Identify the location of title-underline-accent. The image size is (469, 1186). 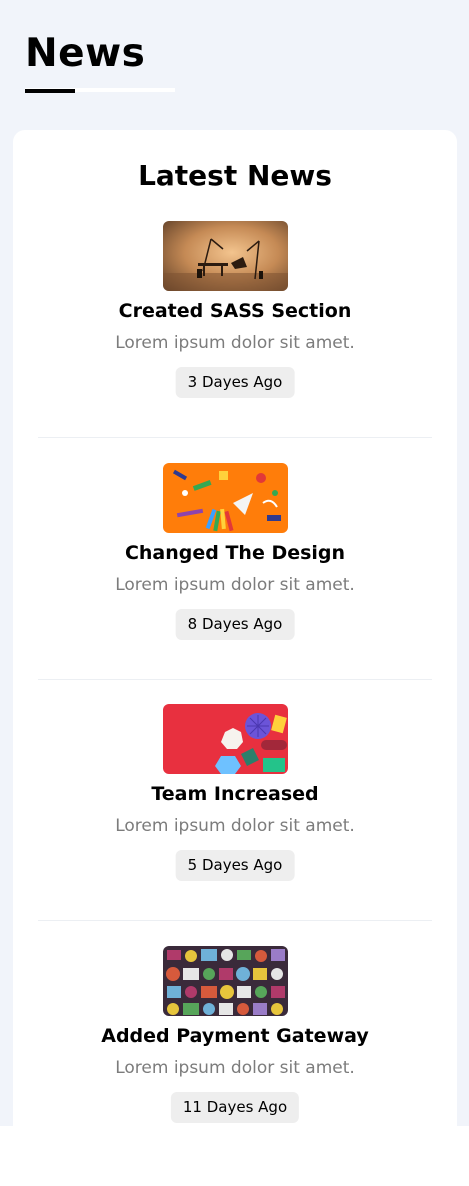
(50, 91).